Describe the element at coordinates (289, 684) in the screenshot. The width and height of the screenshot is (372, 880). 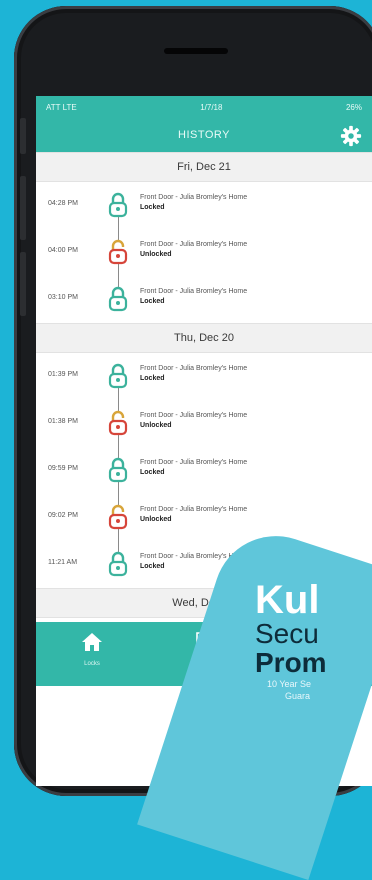
I see `promo-sub-1: 10 Year Se` at that location.